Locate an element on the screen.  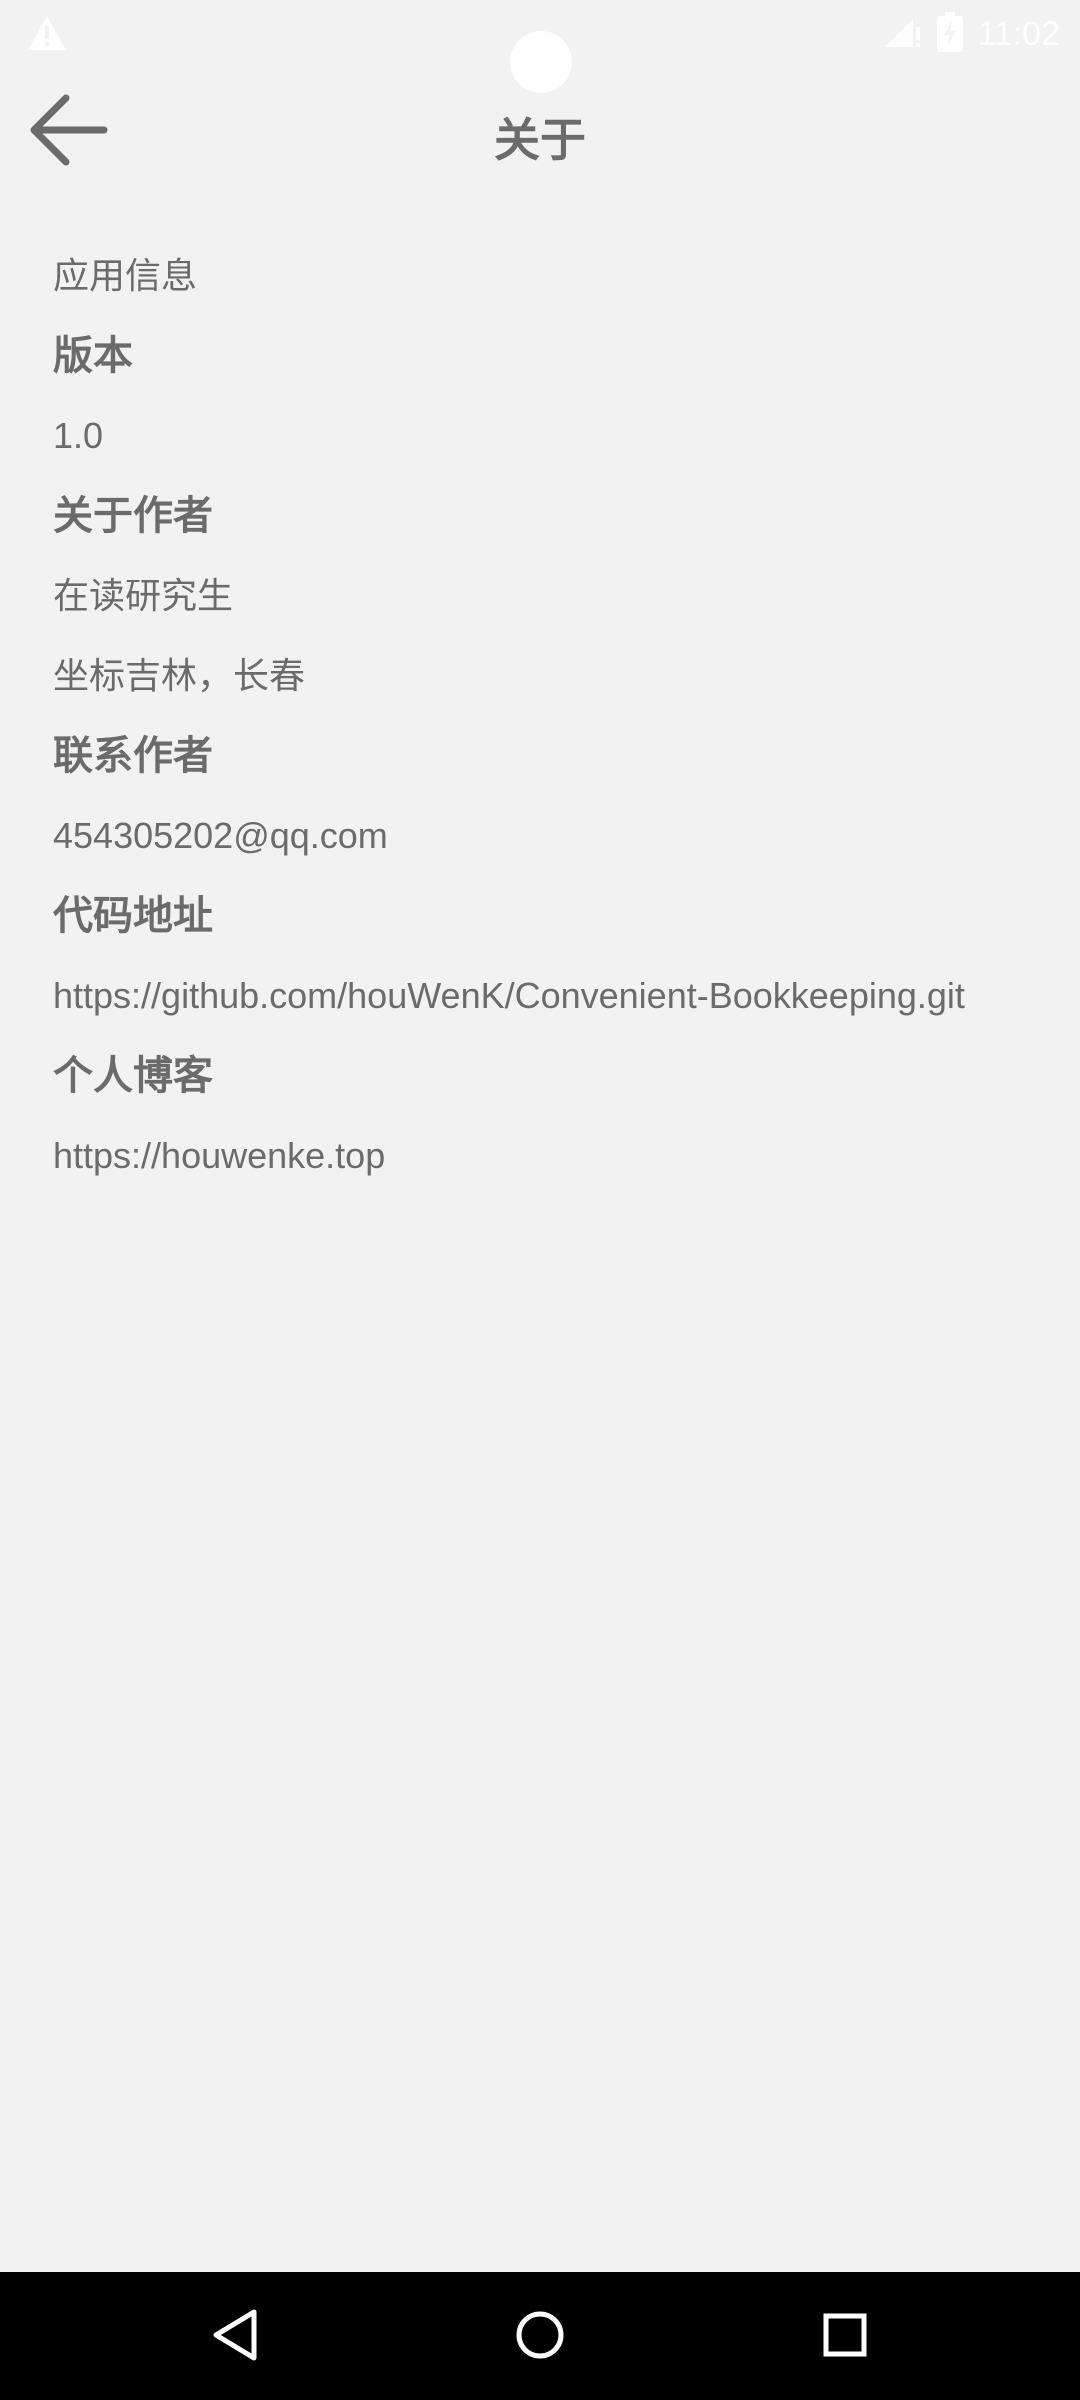
page-title: 关于 is located at coordinates (540, 140).